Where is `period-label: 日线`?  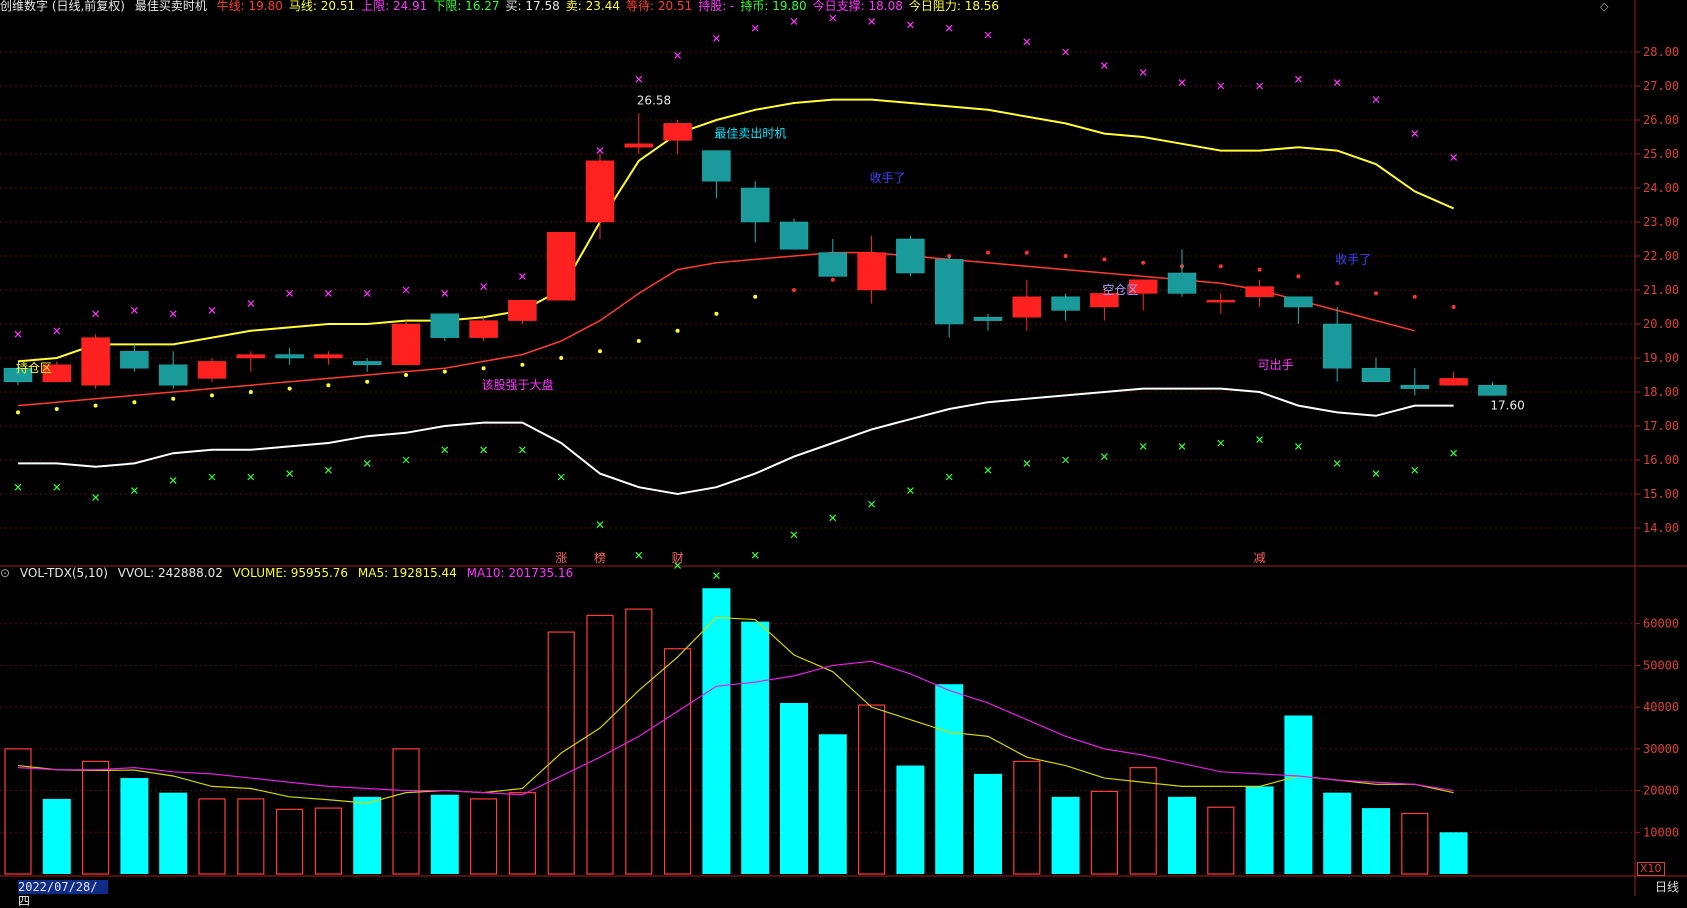
period-label: 日线 is located at coordinates (1671, 887).